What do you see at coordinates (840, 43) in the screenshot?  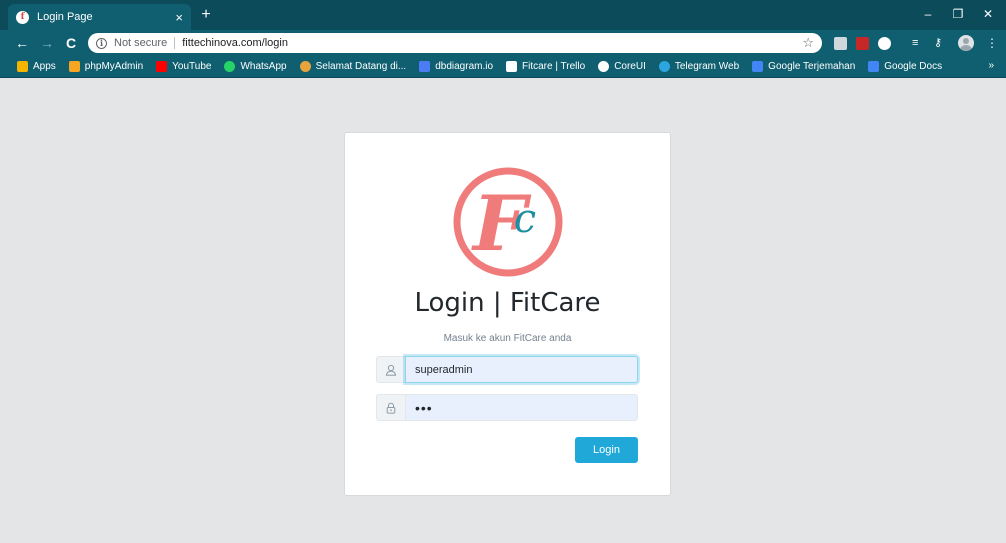 I see `extension-mail-icon` at bounding box center [840, 43].